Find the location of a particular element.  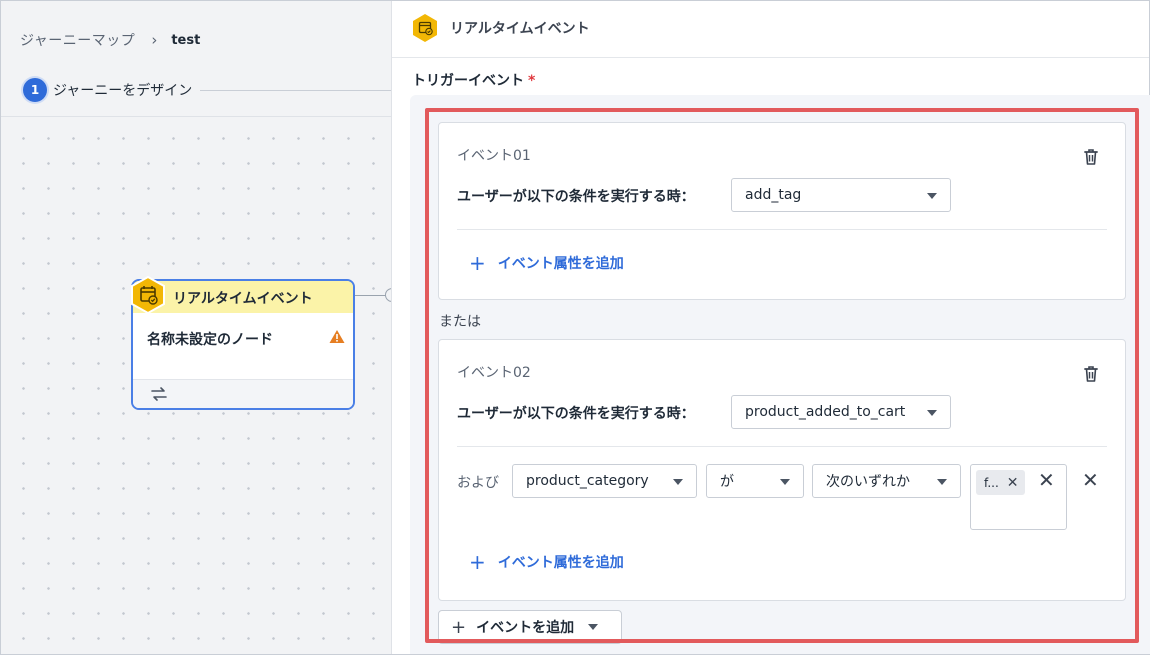

step-number-badge: 1 is located at coordinates (35, 90).